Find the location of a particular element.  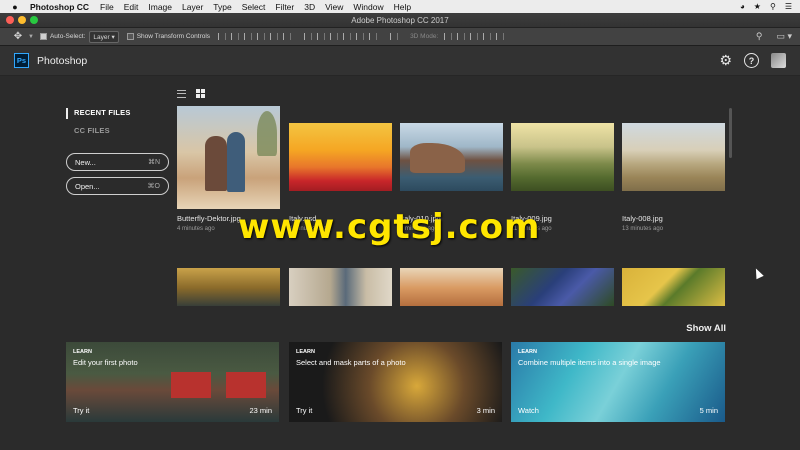

align-middle-icon is located at coordinates (235, 36).